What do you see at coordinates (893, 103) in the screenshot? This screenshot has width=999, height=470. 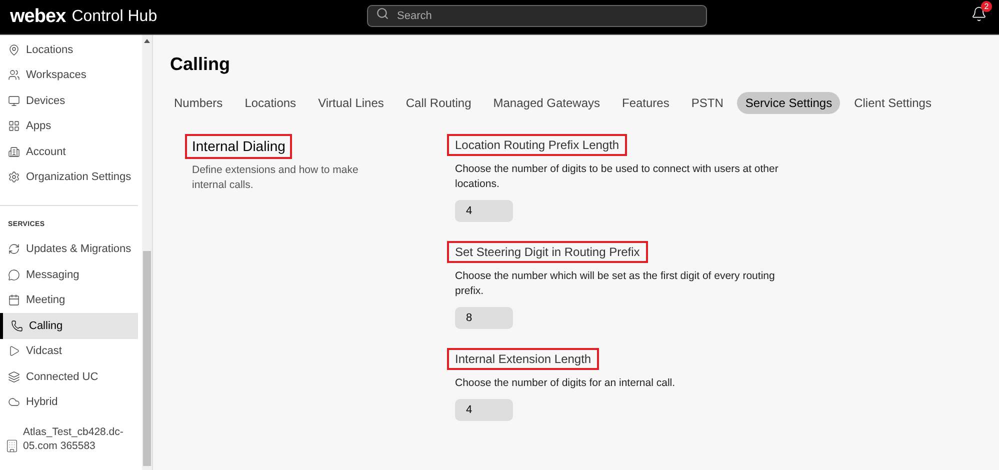 I see `tab: Client Settings` at bounding box center [893, 103].